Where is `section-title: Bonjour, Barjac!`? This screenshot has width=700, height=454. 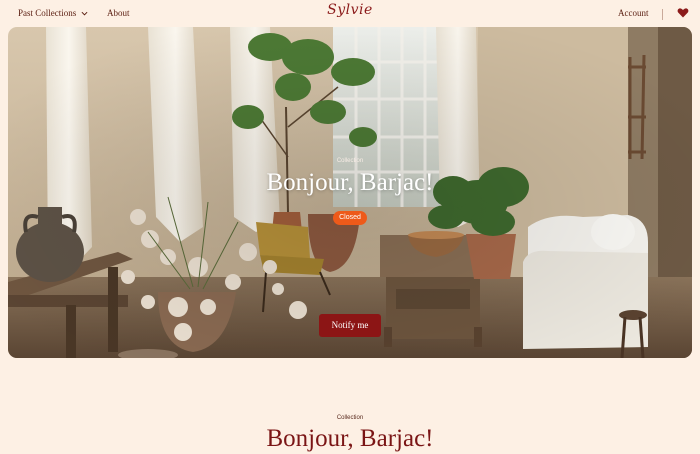 section-title: Bonjour, Barjac! is located at coordinates (350, 438).